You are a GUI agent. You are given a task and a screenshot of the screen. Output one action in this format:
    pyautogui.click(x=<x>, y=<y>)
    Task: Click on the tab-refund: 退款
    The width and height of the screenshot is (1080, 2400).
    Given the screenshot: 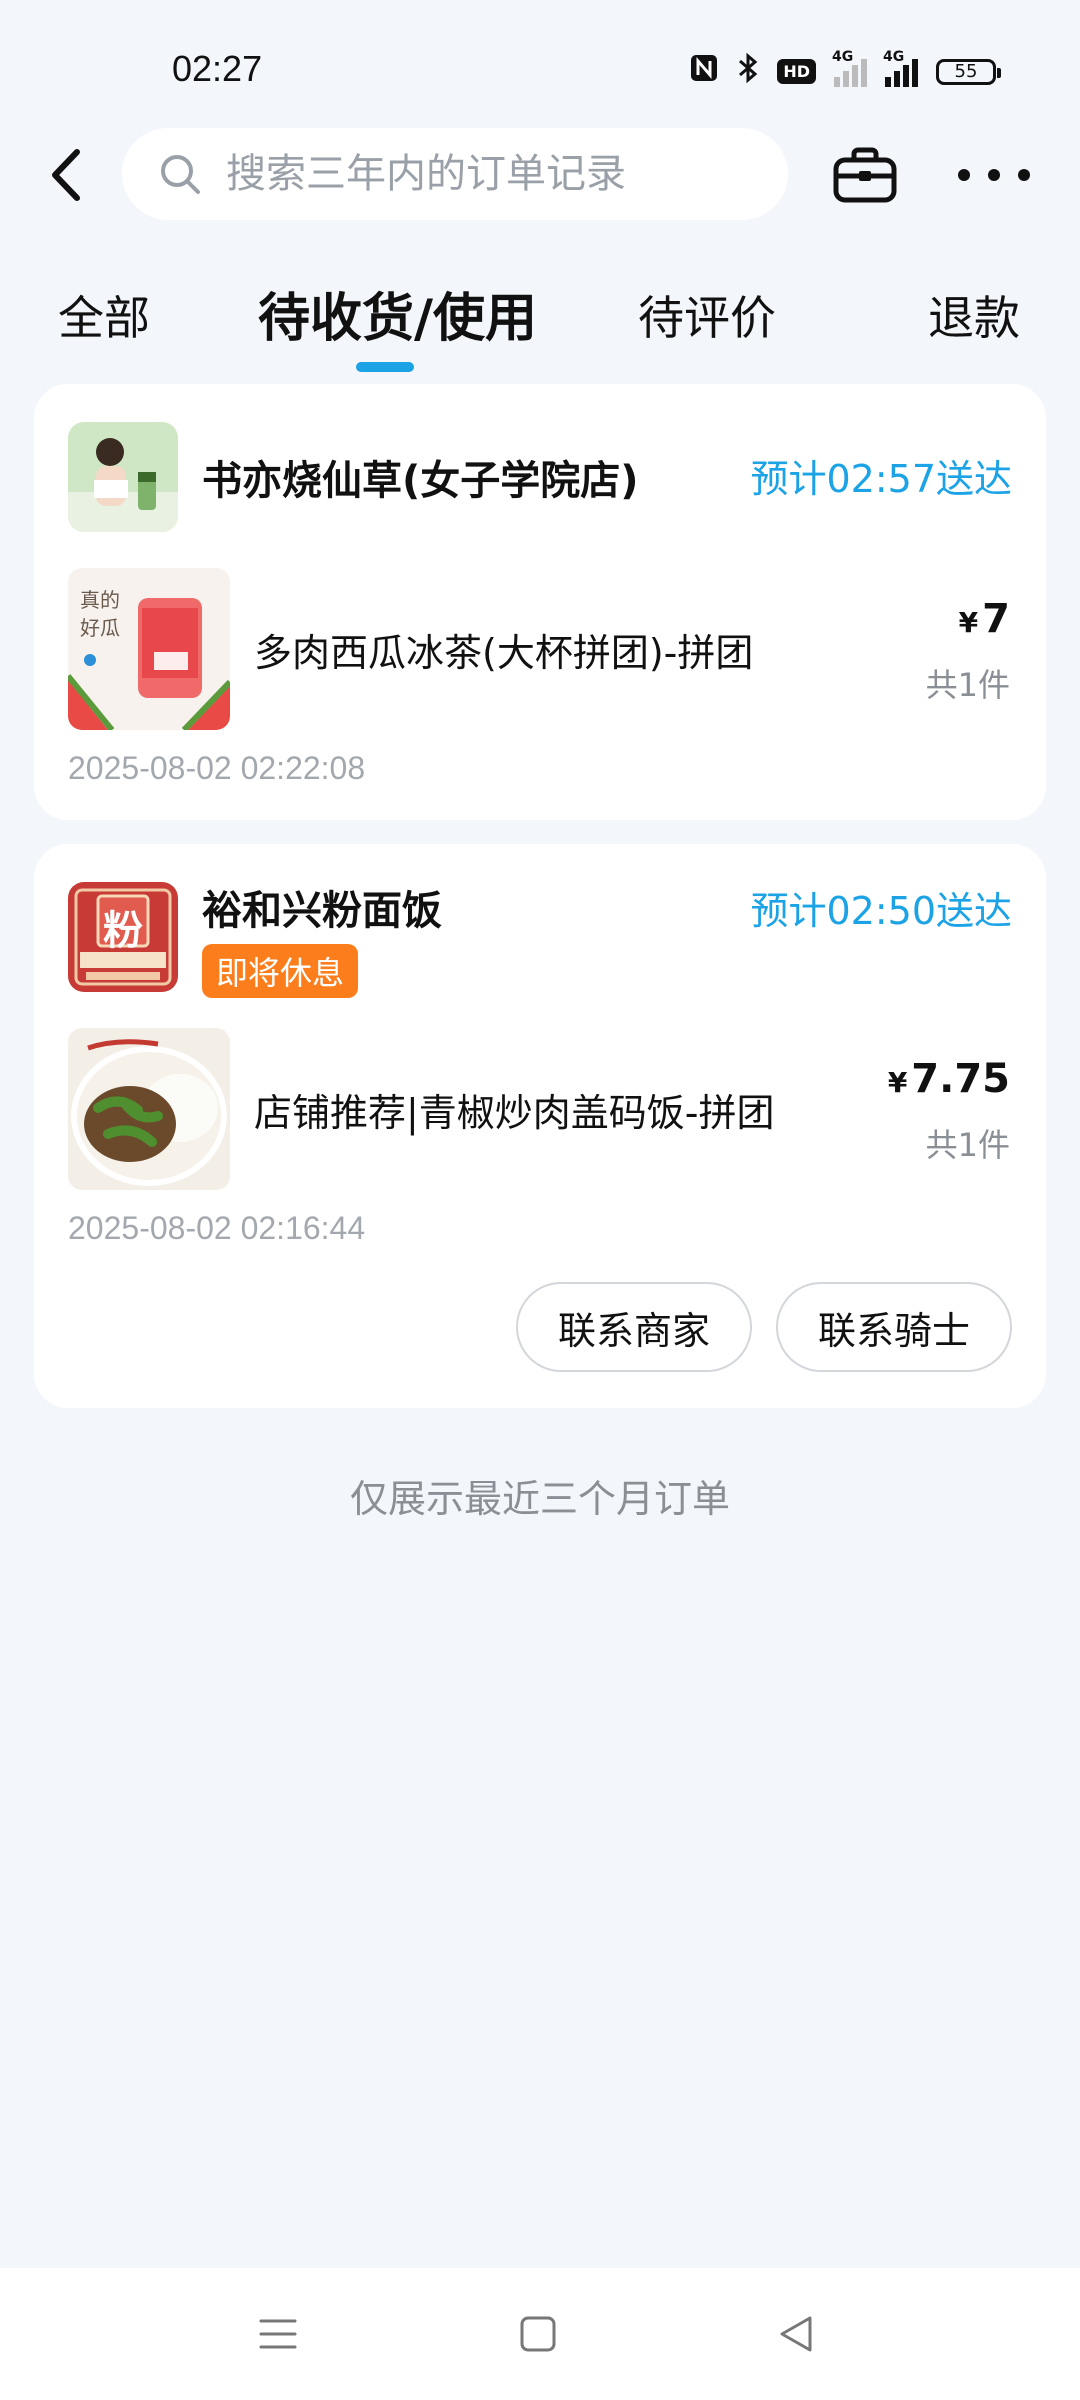 What is the action you would take?
    pyautogui.click(x=974, y=315)
    